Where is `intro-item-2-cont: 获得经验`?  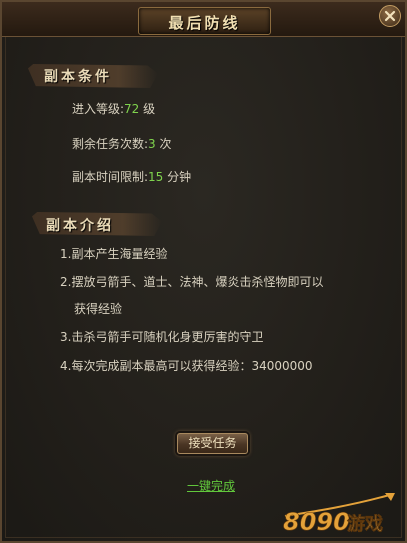 intro-item-2-cont: 获得经验 is located at coordinates (98, 309).